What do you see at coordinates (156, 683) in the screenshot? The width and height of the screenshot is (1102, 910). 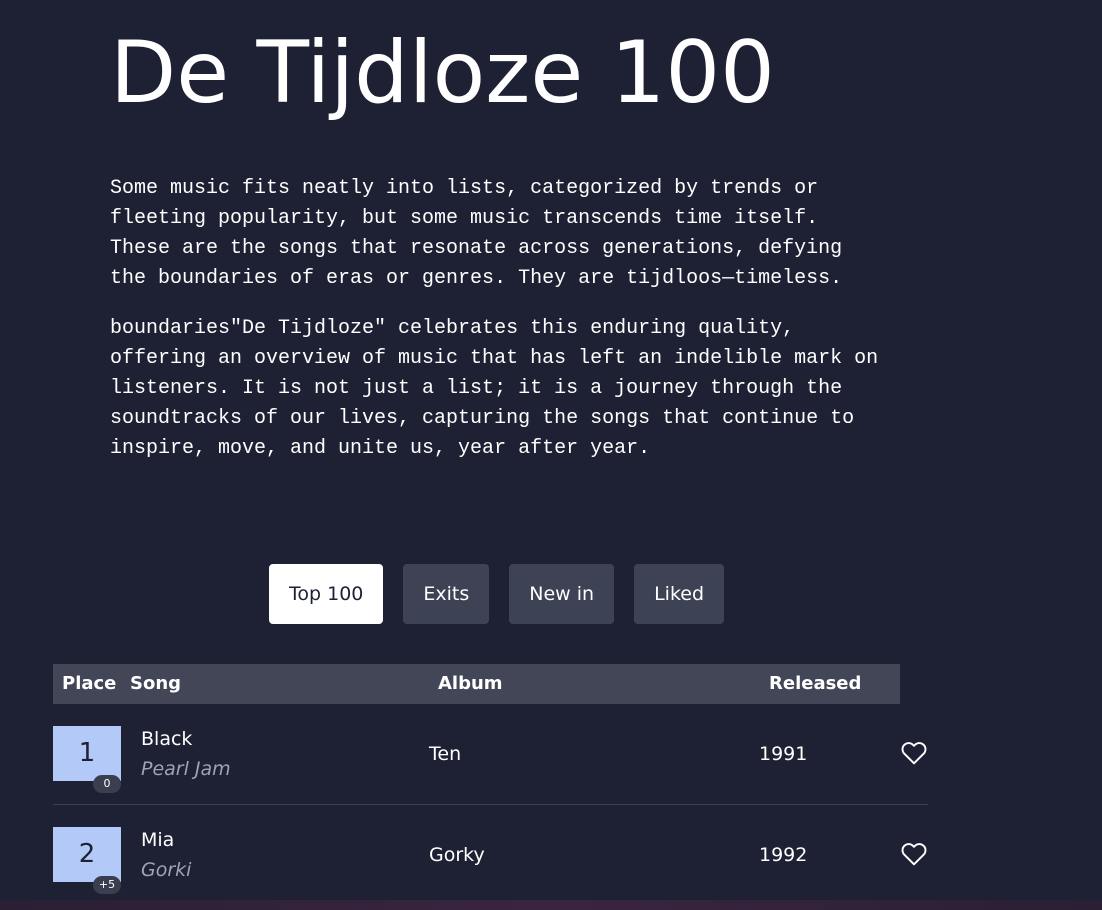 I see `column-header-song: Song` at bounding box center [156, 683].